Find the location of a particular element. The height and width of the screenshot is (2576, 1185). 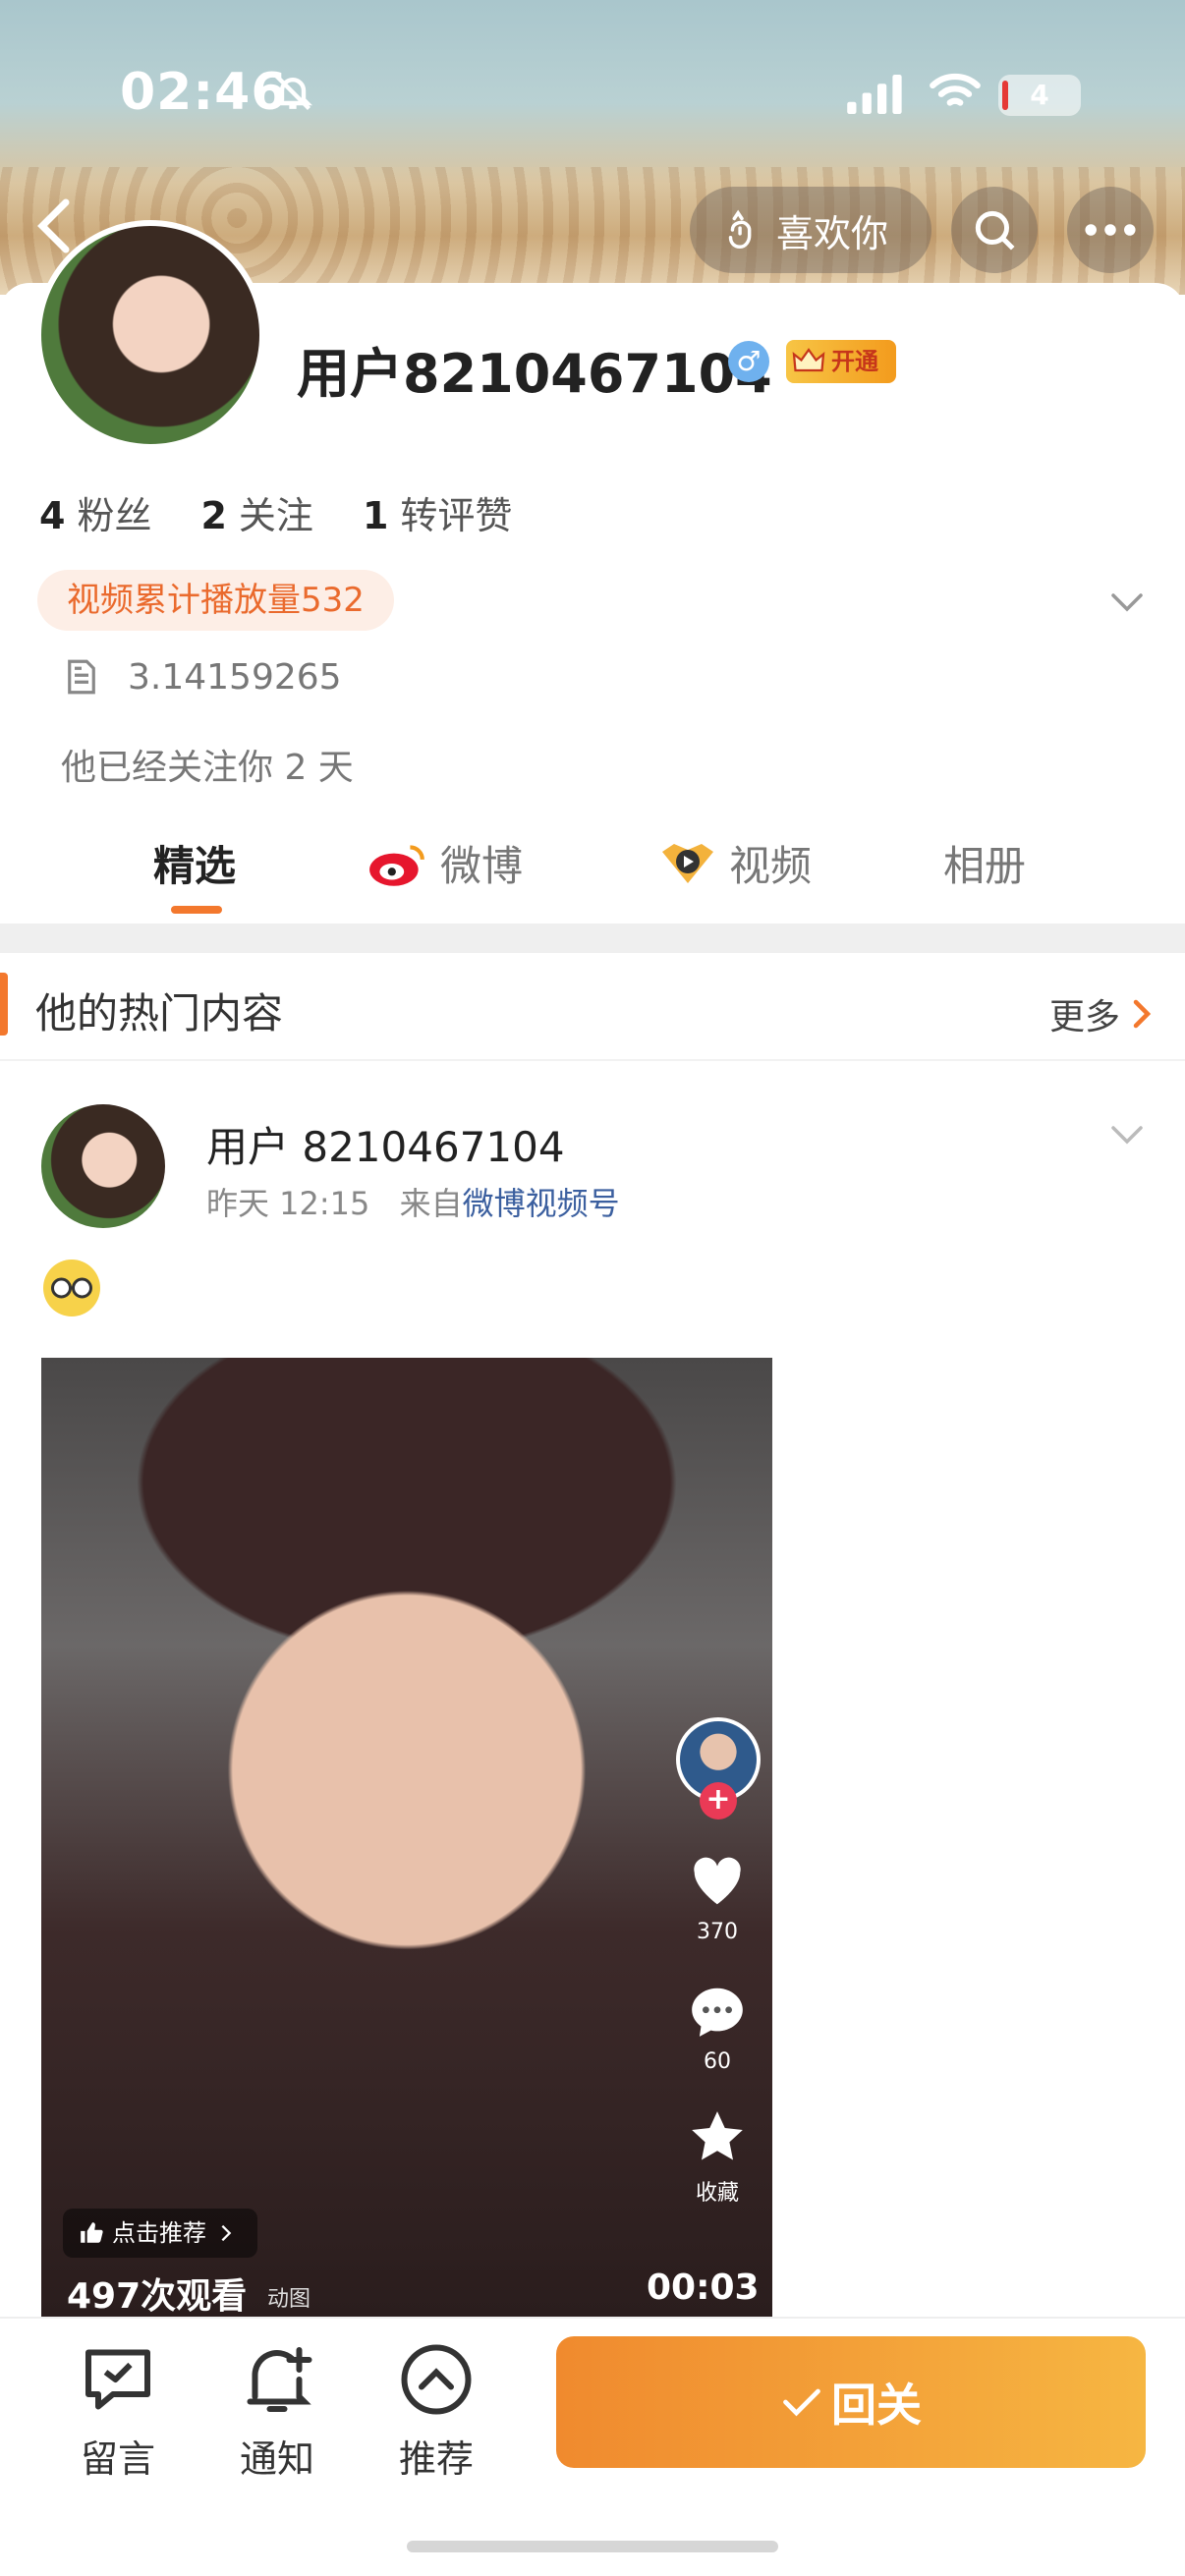

more-label: 更多 is located at coordinates (1085, 1017).